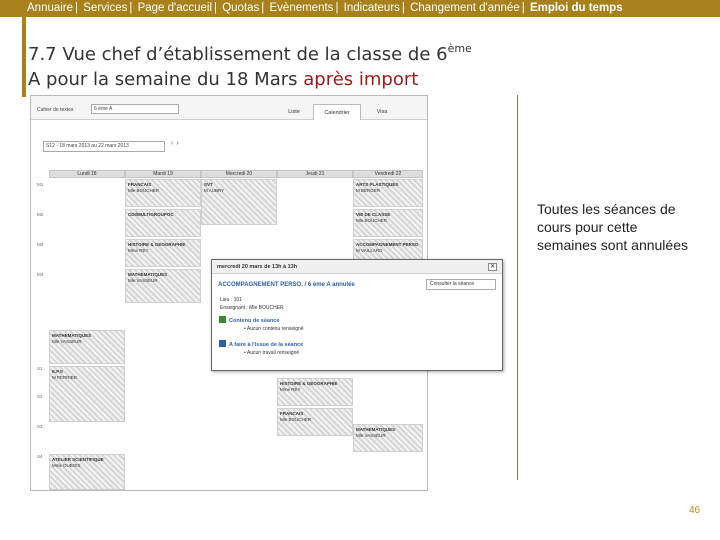 This screenshot has width=720, height=540. What do you see at coordinates (65, 377) in the screenshot?
I see `lesson-teacher: M PERRIER` at bounding box center [65, 377].